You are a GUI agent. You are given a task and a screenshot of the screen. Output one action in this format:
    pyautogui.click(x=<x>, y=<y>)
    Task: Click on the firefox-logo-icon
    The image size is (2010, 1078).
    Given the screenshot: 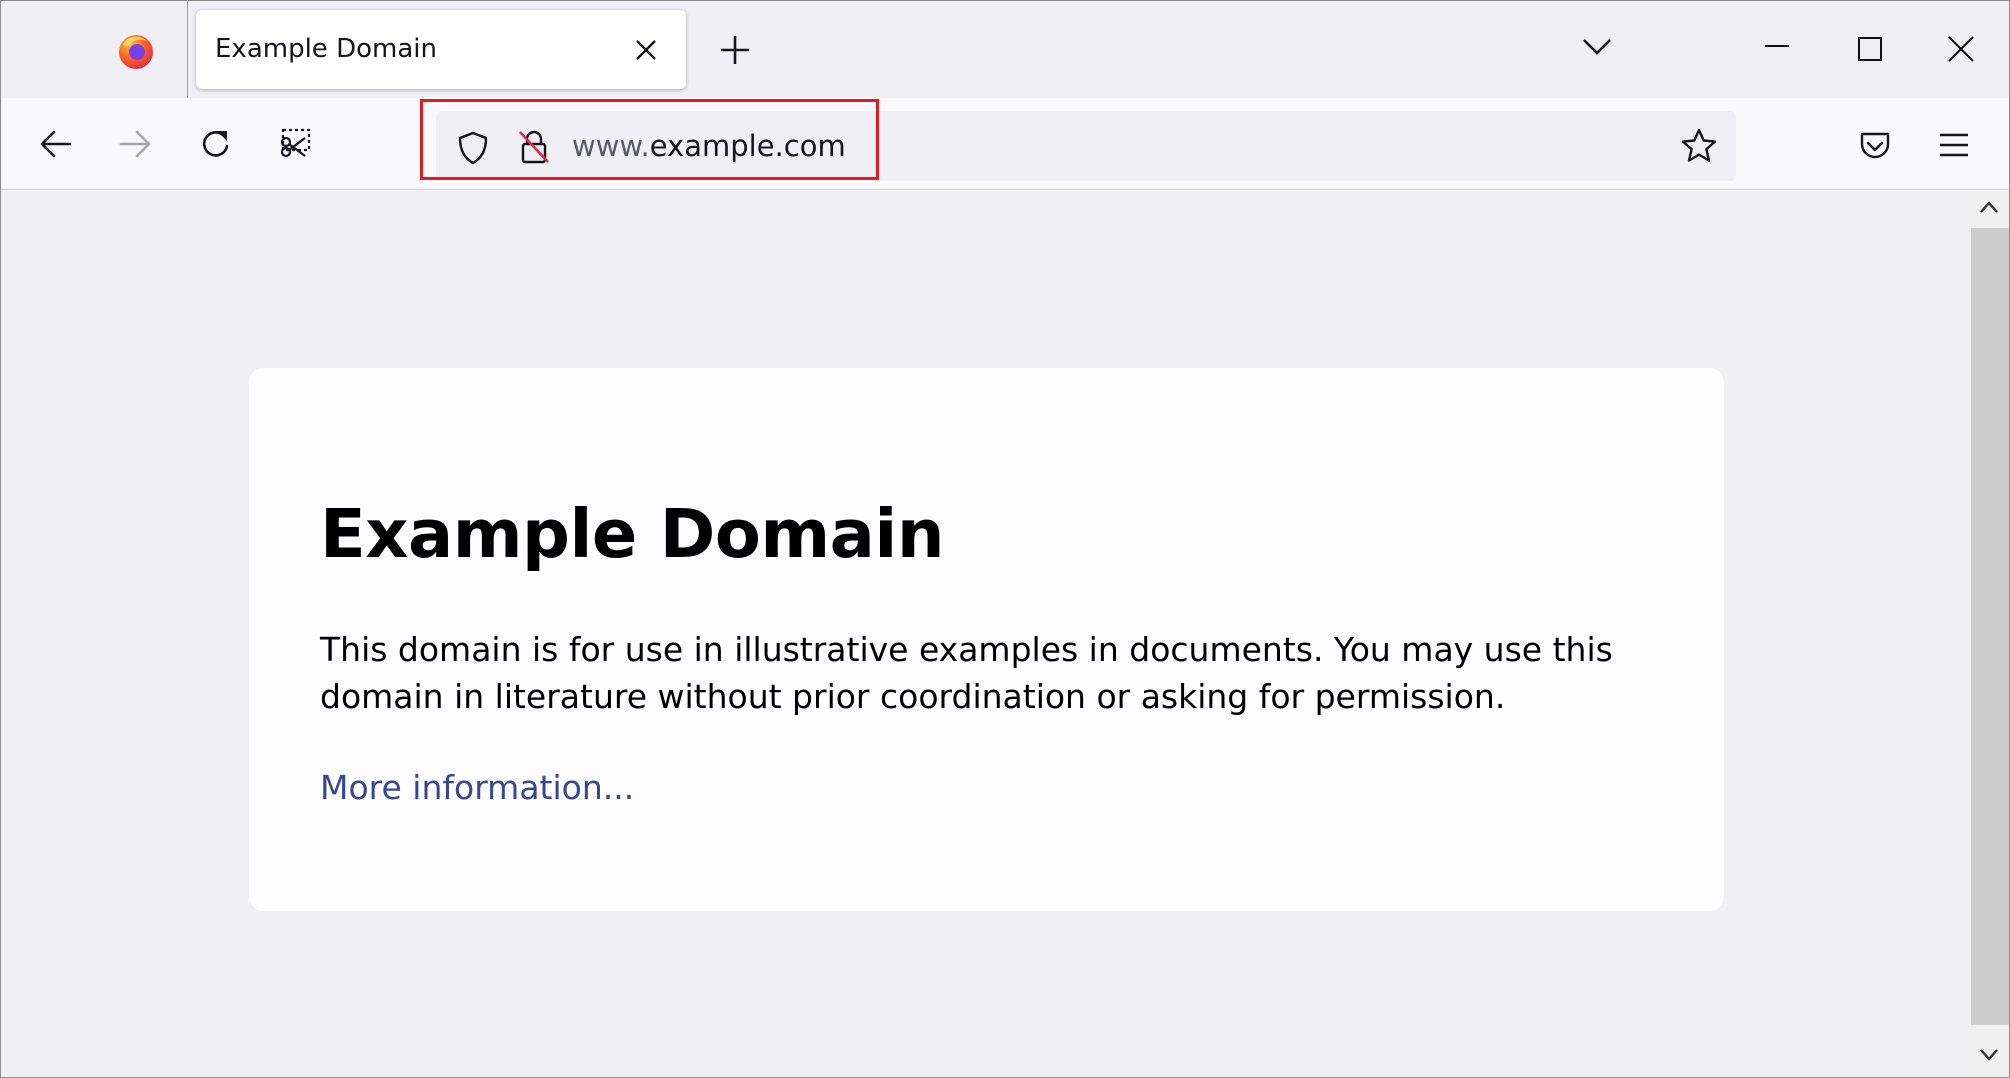 What is the action you would take?
    pyautogui.click(x=136, y=52)
    